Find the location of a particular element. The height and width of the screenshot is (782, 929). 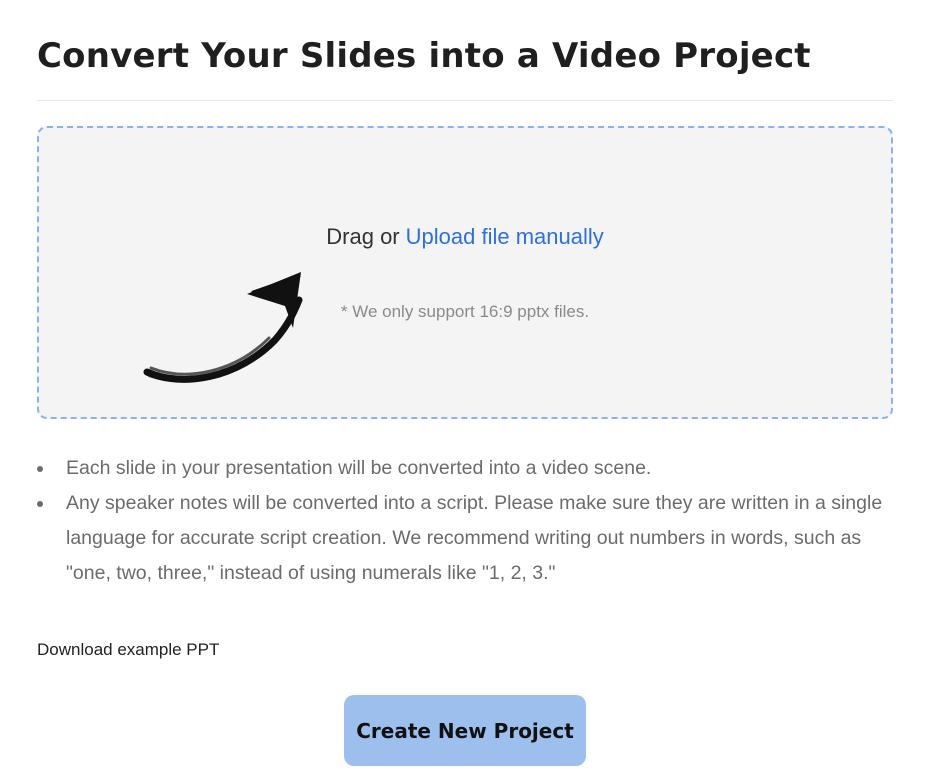

curved-arrow-icon is located at coordinates (228, 328).